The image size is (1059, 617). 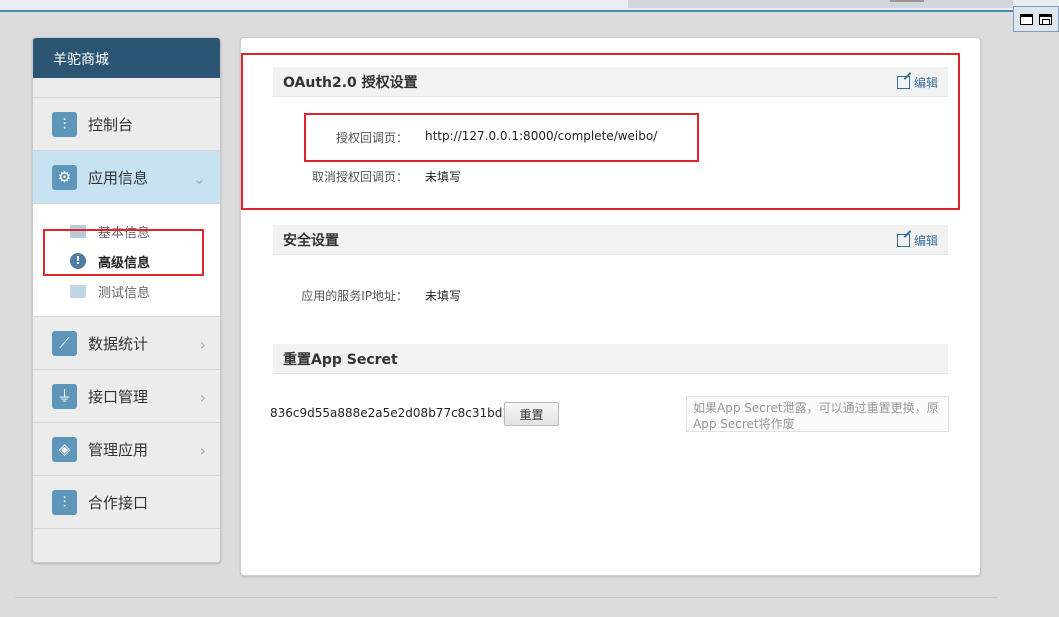 What do you see at coordinates (506, 597) in the screenshot?
I see `footer-divider` at bounding box center [506, 597].